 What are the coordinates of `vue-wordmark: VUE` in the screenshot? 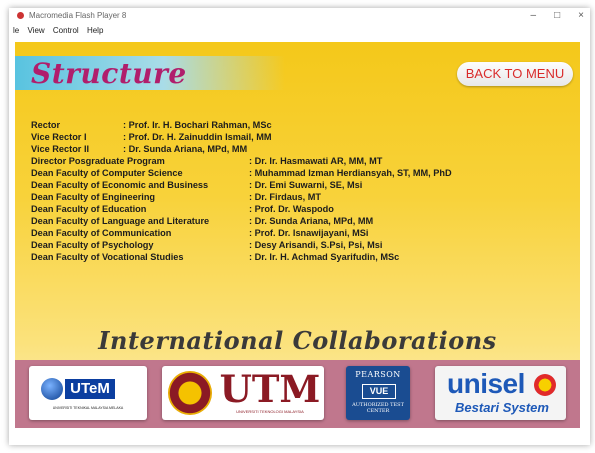 It's located at (379, 391).